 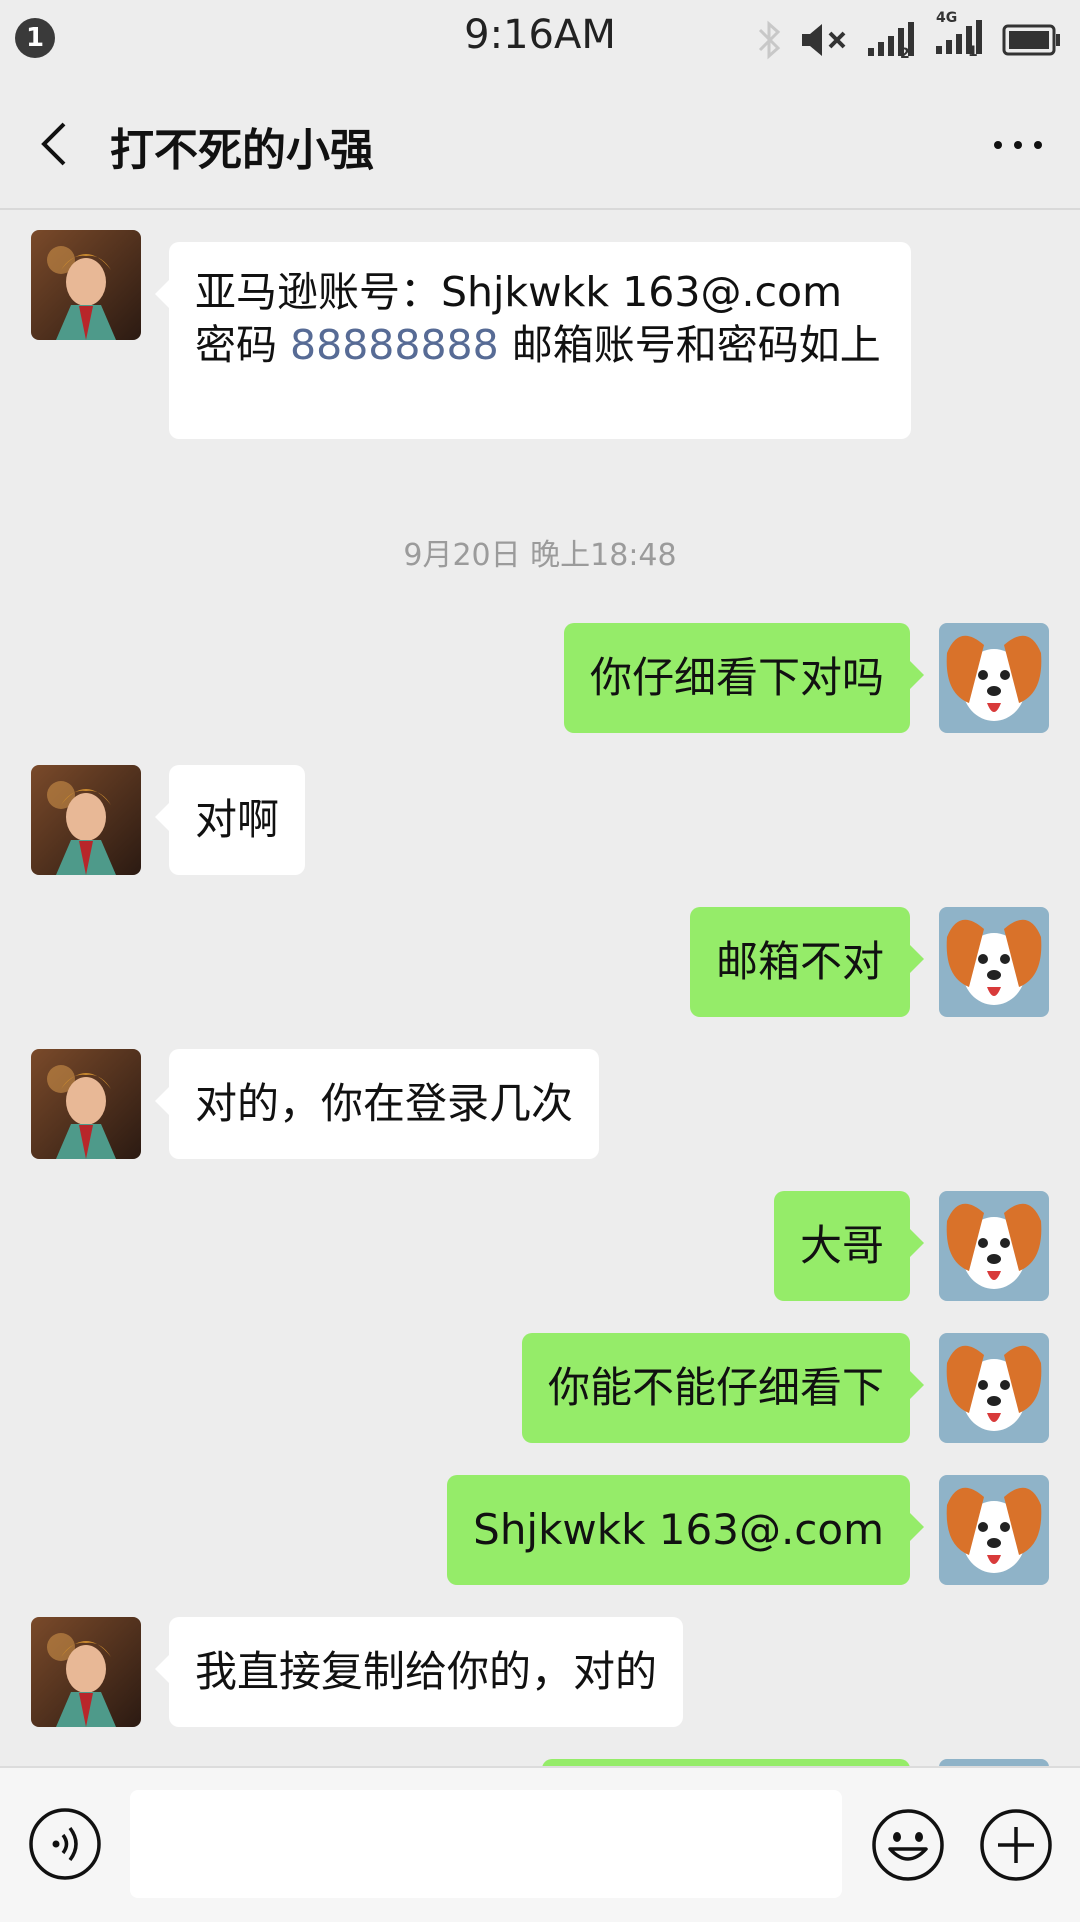 What do you see at coordinates (486, 1844) in the screenshot?
I see `message-input` at bounding box center [486, 1844].